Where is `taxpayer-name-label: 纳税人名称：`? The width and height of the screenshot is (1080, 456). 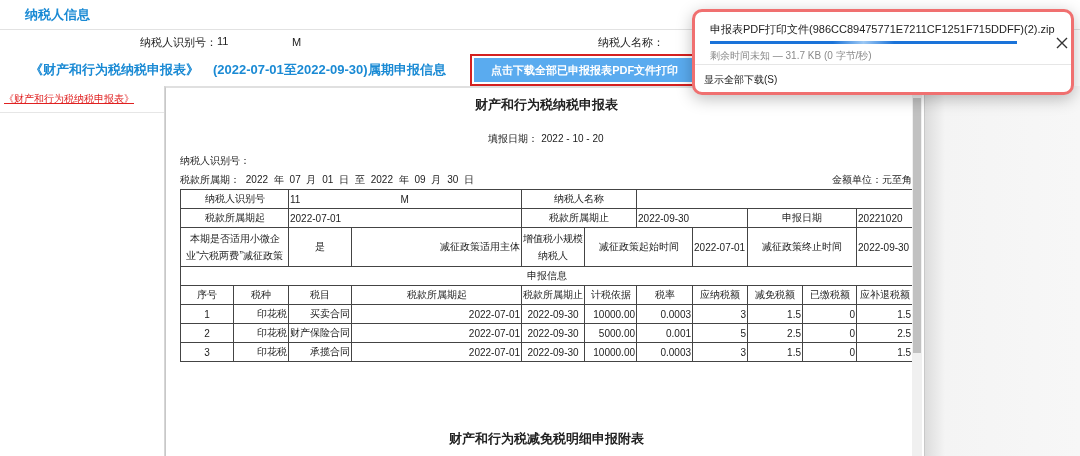 taxpayer-name-label: 纳税人名称： is located at coordinates (631, 42).